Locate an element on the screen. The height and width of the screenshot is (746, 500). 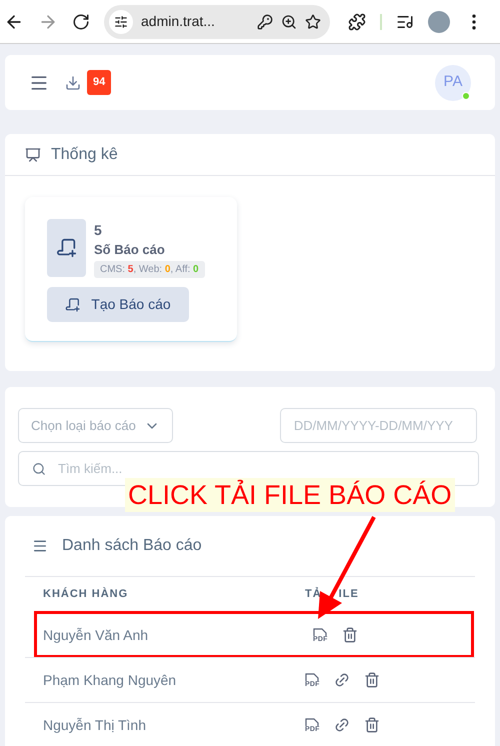
date-range-field: DD/MM/YYYY-DD/MM/YYY is located at coordinates (378, 425).